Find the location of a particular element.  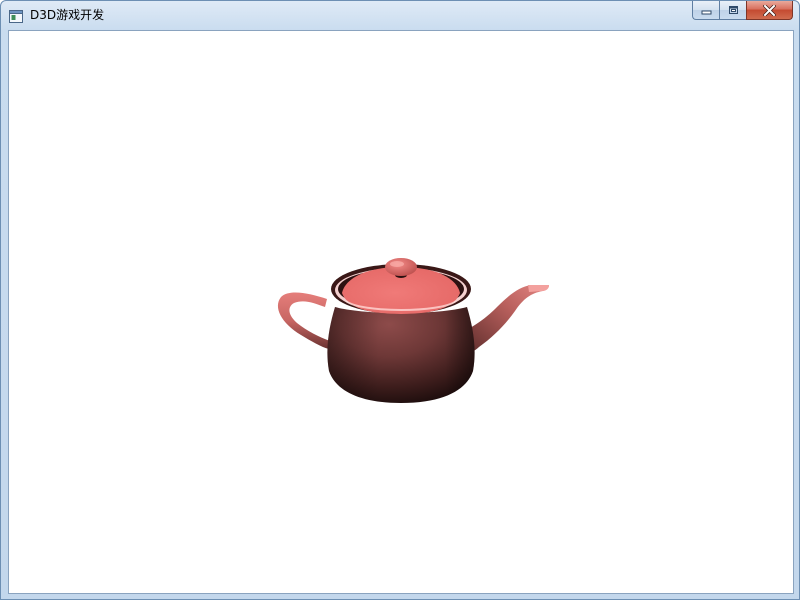

maximize-button is located at coordinates (732, 10).